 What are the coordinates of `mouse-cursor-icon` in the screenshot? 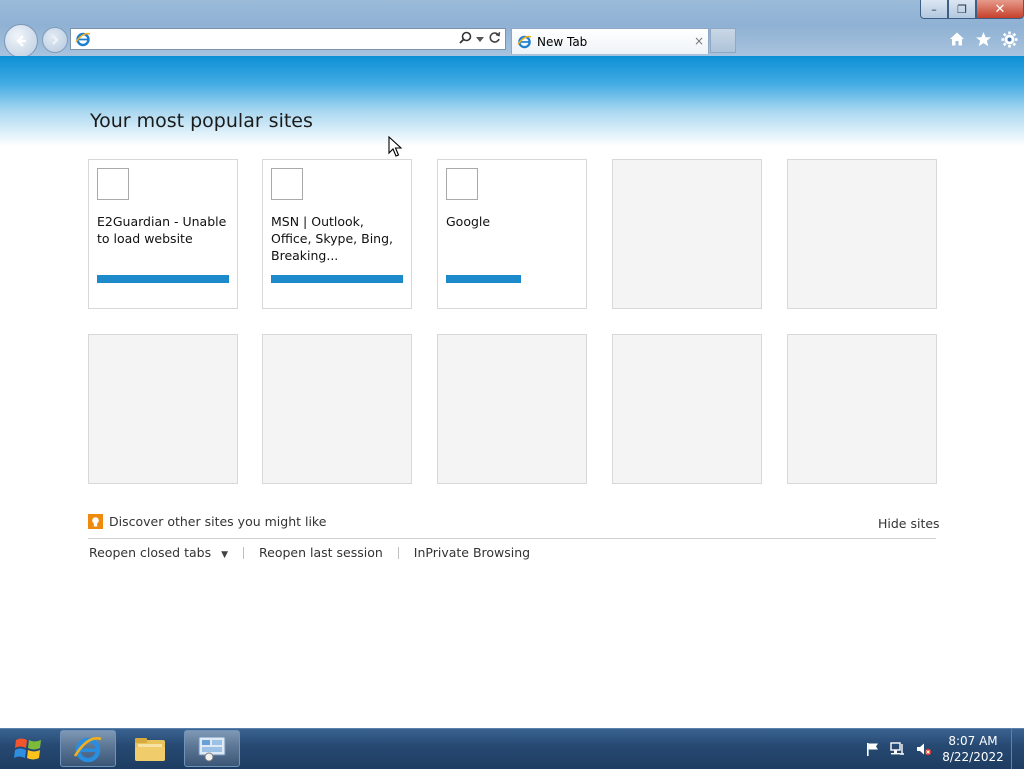 It's located at (395, 146).